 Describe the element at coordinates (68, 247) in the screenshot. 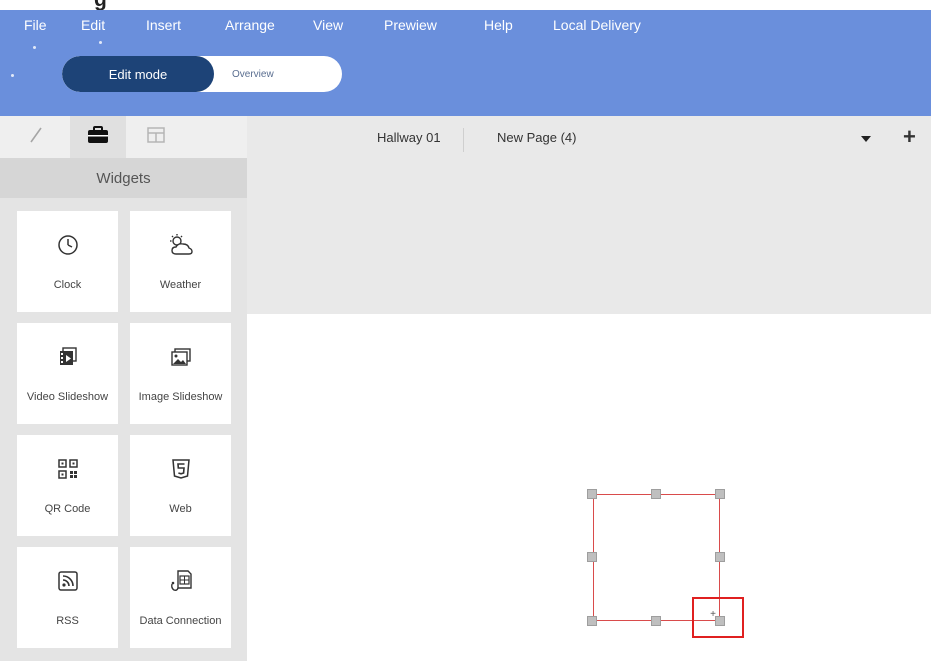

I see `clock-icon` at that location.